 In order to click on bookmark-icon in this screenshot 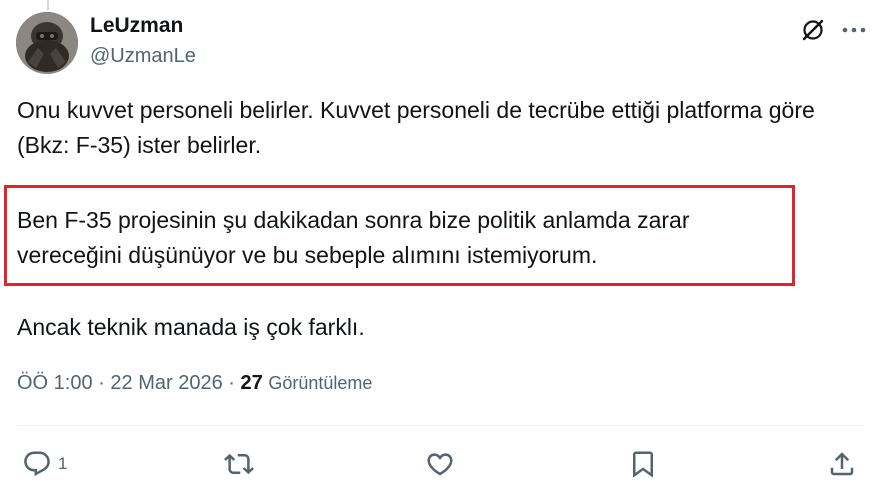, I will do `click(643, 464)`.